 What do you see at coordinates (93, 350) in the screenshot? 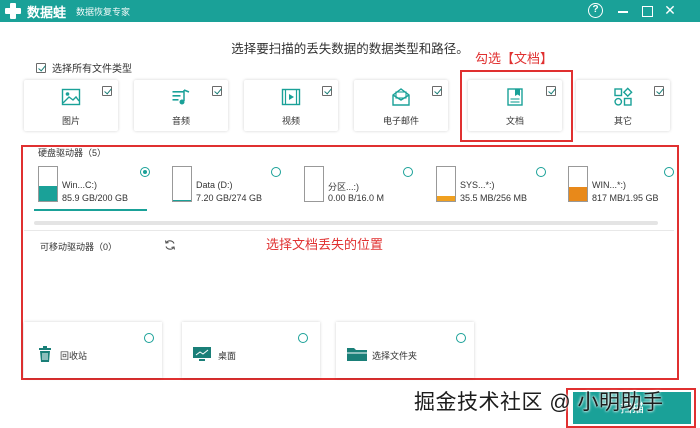
I see `location-card-recycle-bin: 回收站` at bounding box center [93, 350].